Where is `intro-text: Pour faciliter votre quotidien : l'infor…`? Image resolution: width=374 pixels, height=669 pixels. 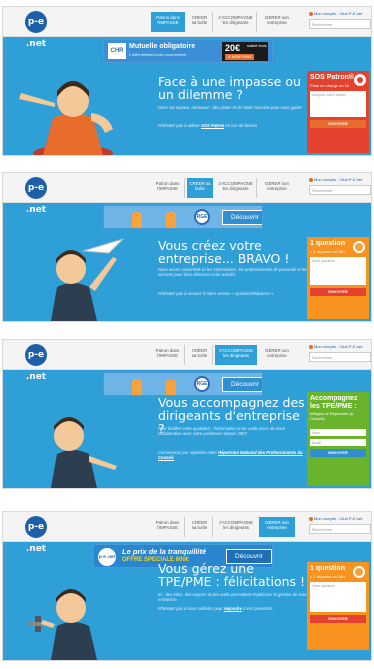
intro-text: Pour faciliter votre quotidien : l'infor… is located at coordinates (222, 431).